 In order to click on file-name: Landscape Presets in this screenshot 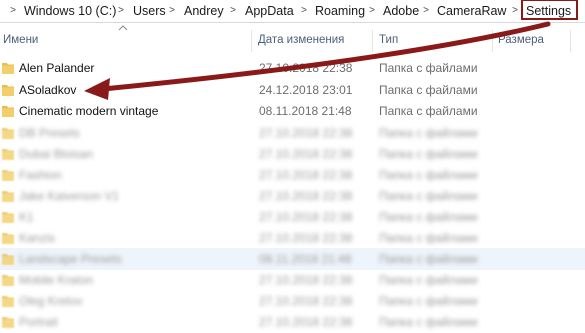, I will do `click(70, 259)`.